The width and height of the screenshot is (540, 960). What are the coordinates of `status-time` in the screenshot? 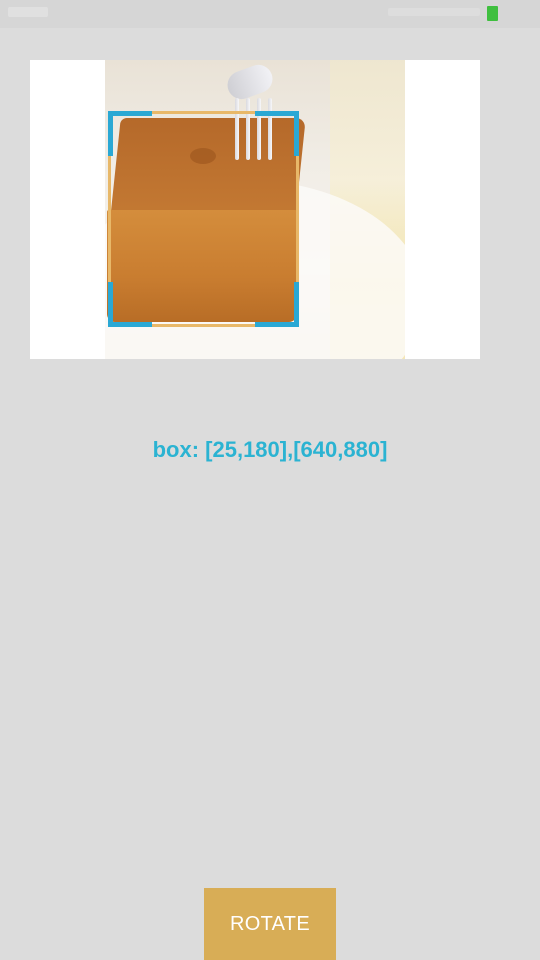 It's located at (28, 12).